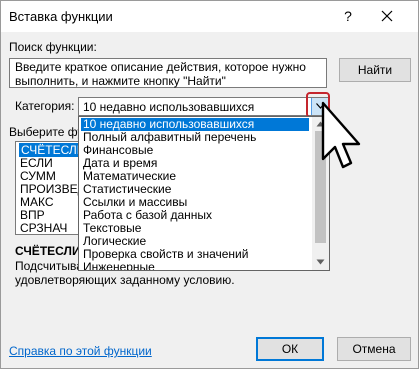 The image size is (419, 369). Describe the element at coordinates (320, 262) in the screenshot. I see `scroll-down-icon` at that location.